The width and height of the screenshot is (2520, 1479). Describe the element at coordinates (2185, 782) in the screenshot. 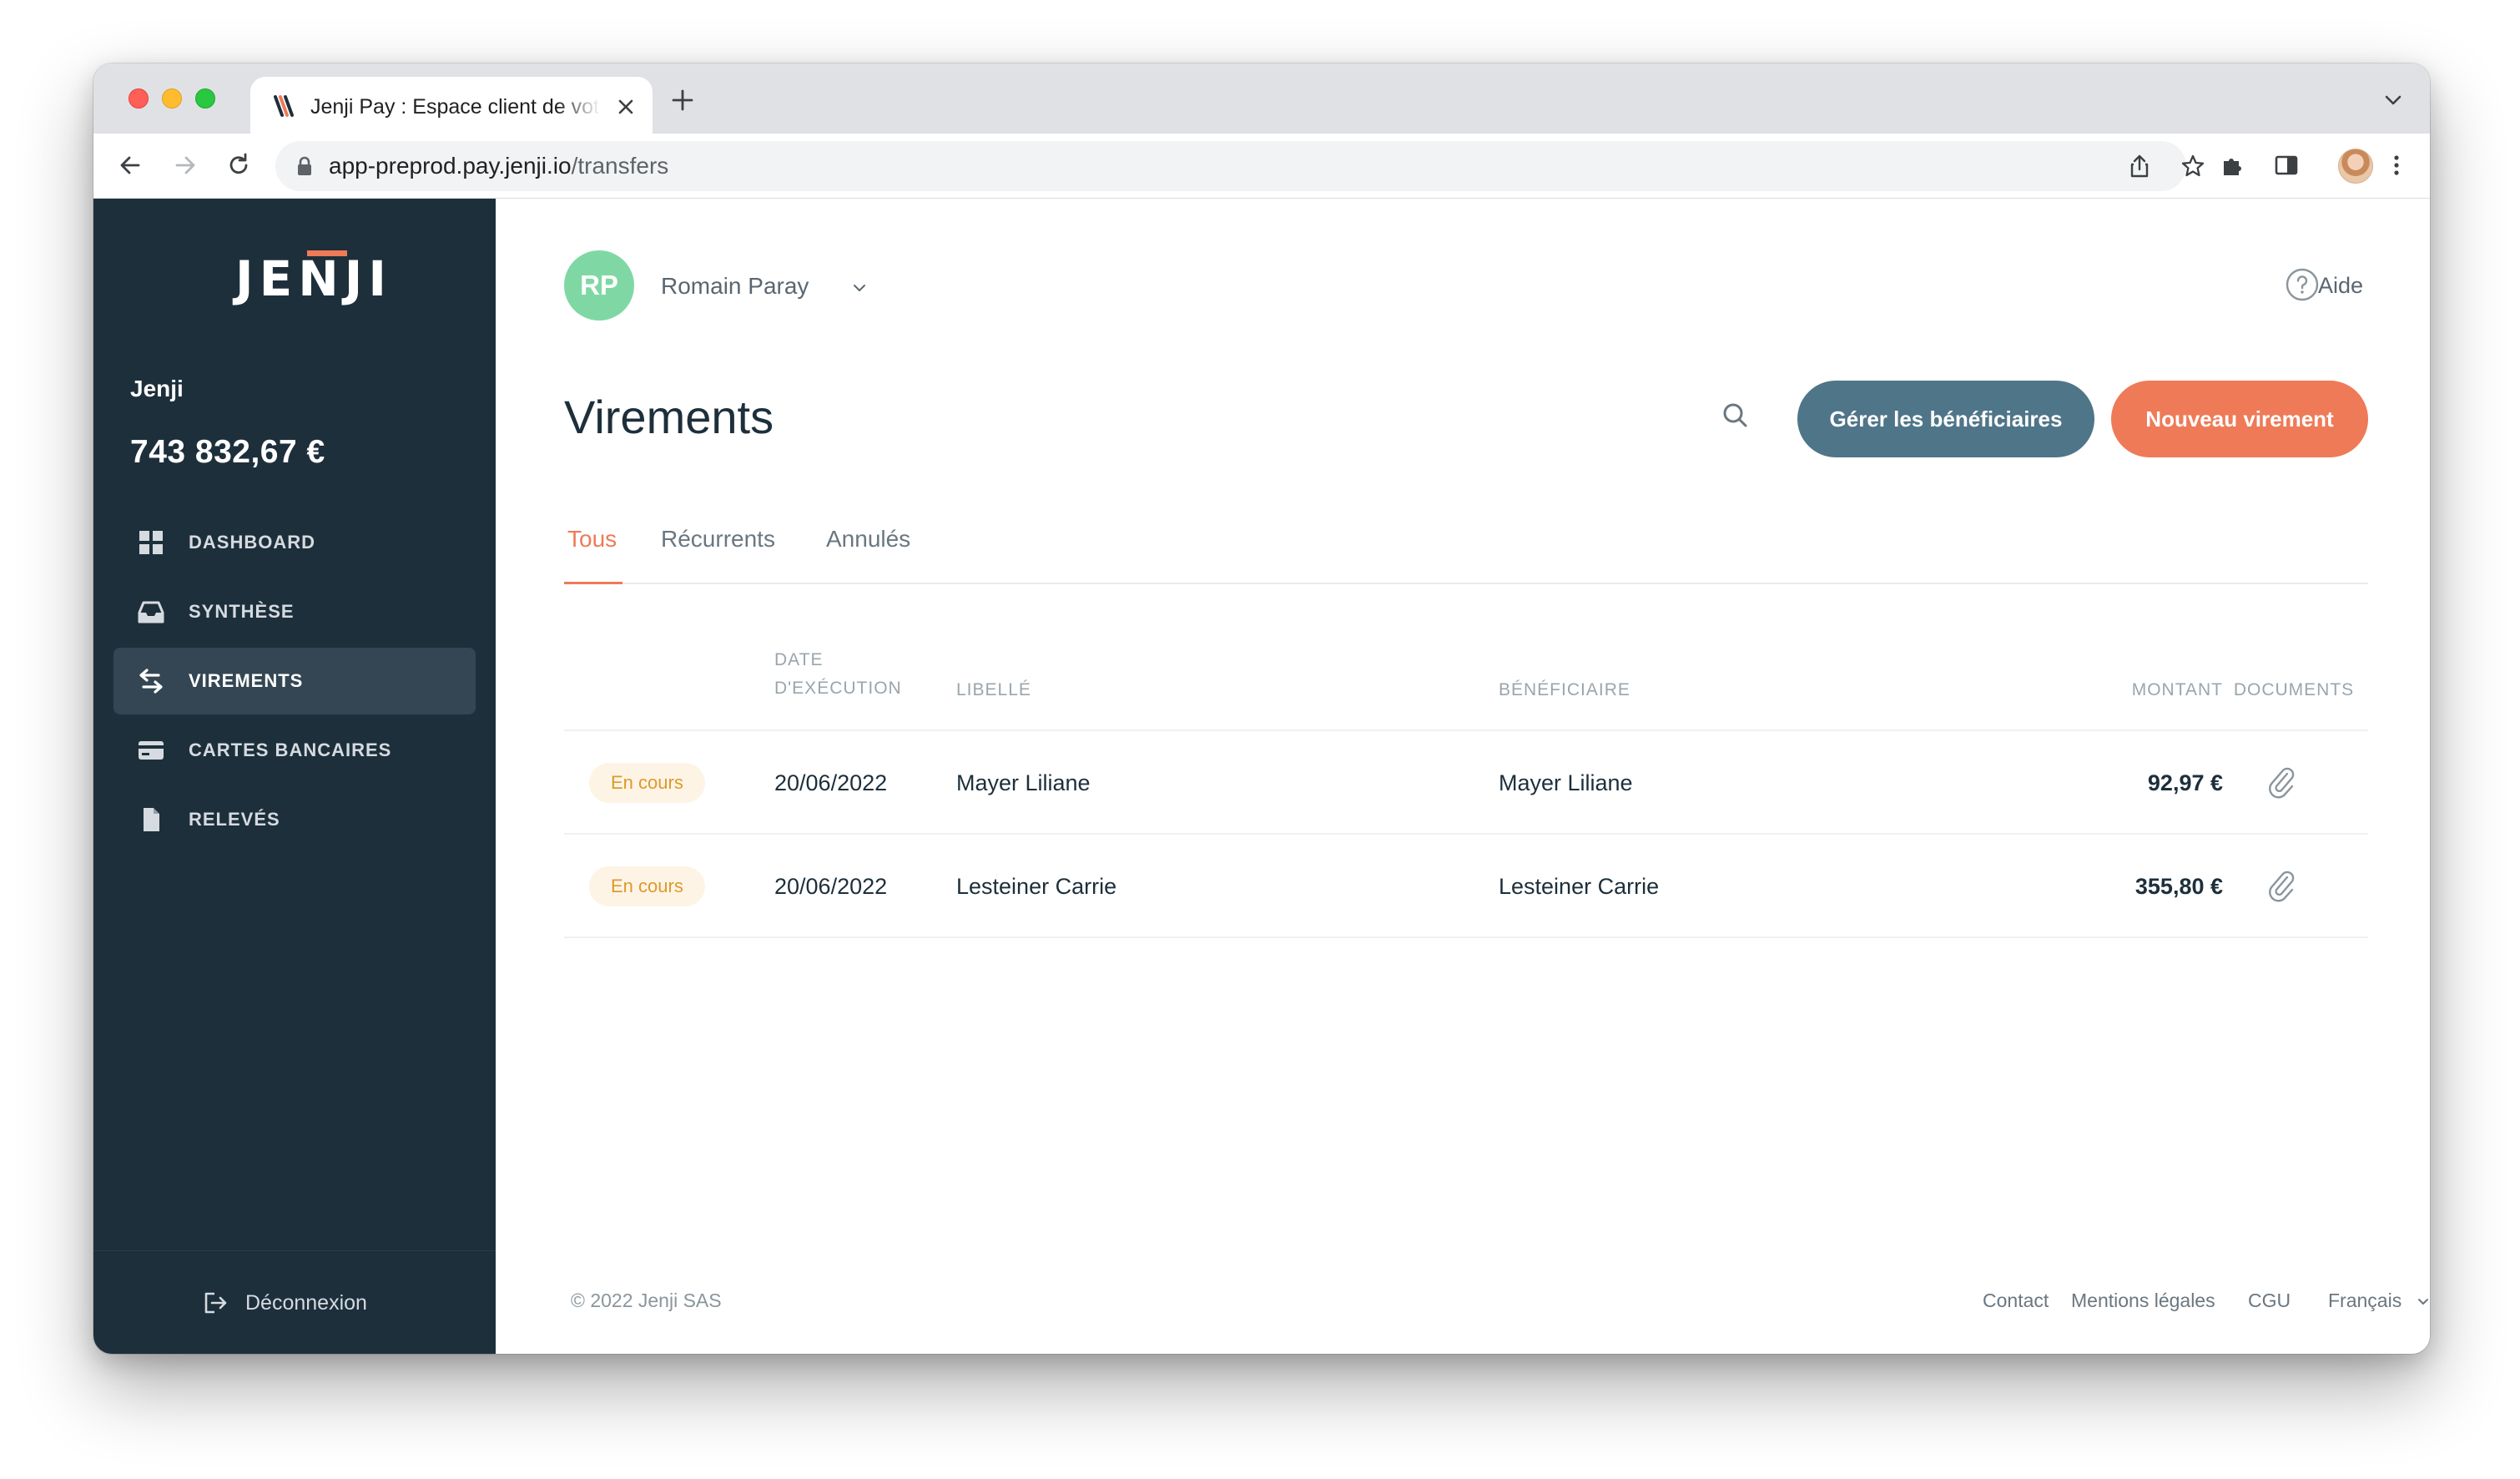

I see `row-amount: 92,97 €` at that location.